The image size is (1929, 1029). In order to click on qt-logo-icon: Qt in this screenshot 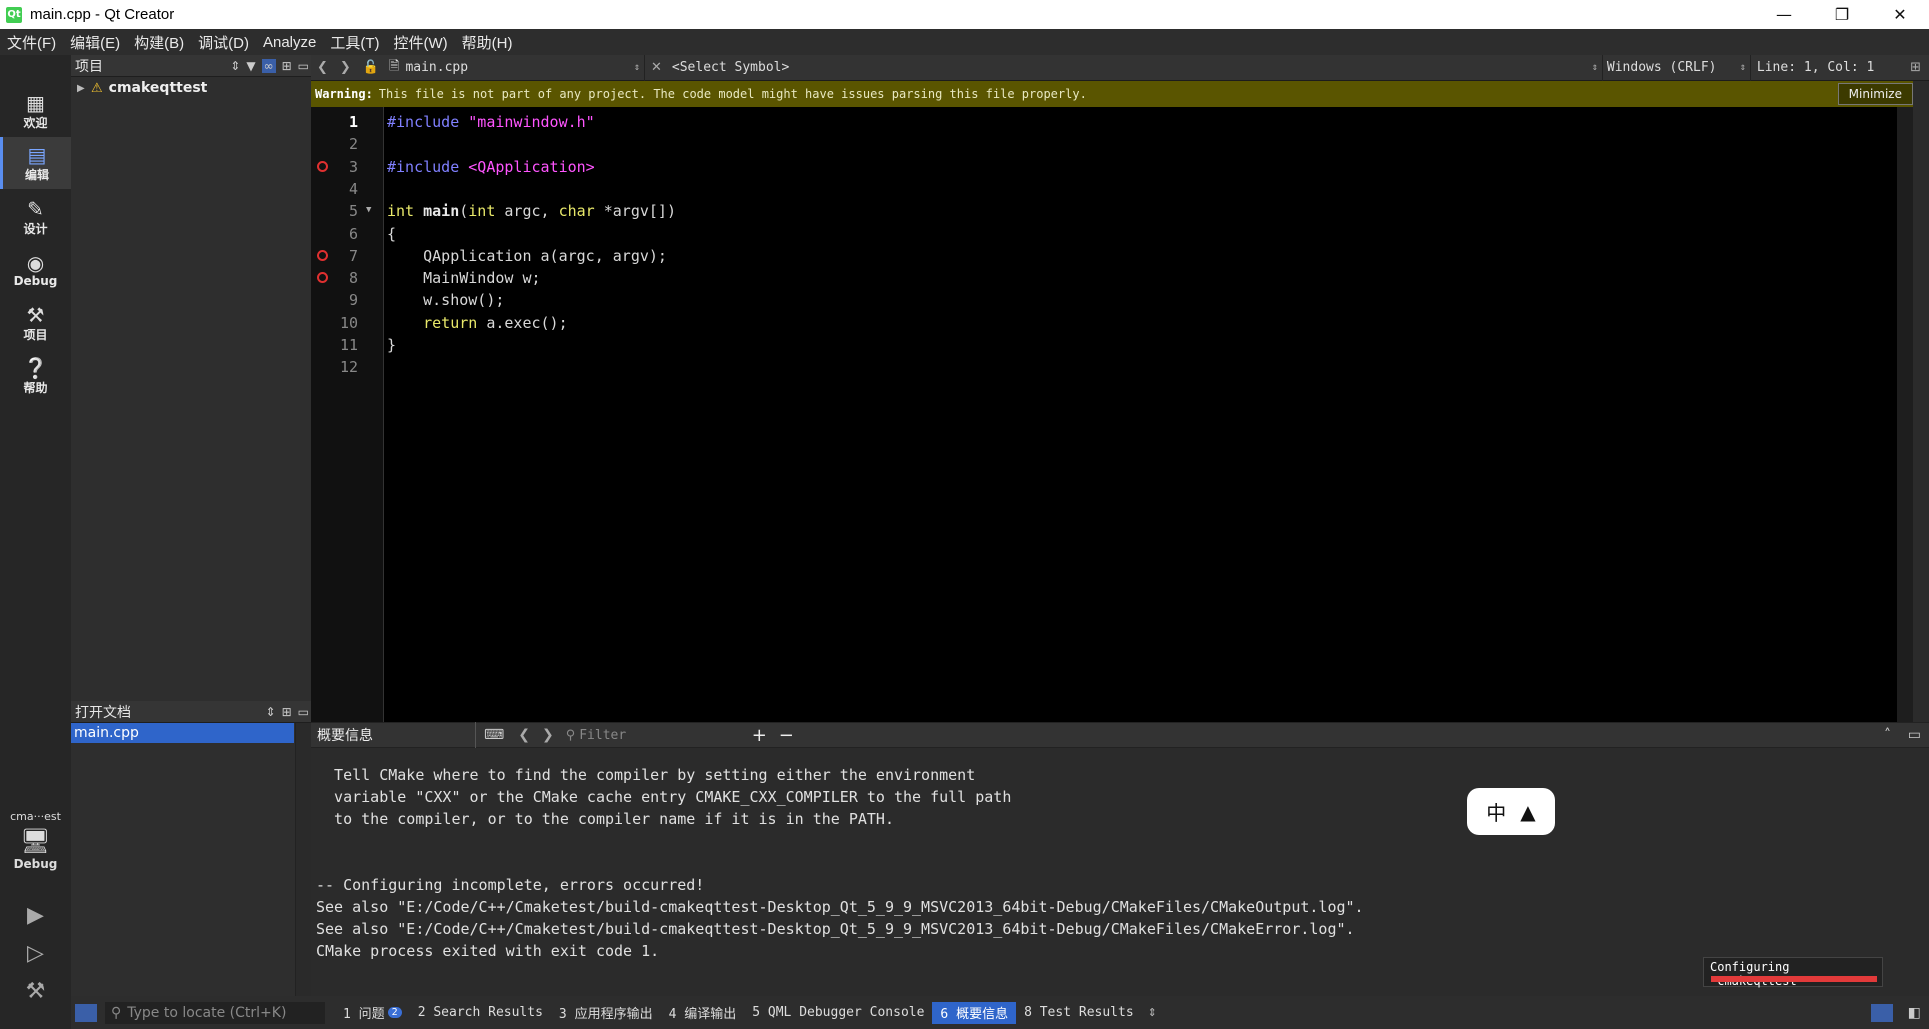, I will do `click(14, 14)`.